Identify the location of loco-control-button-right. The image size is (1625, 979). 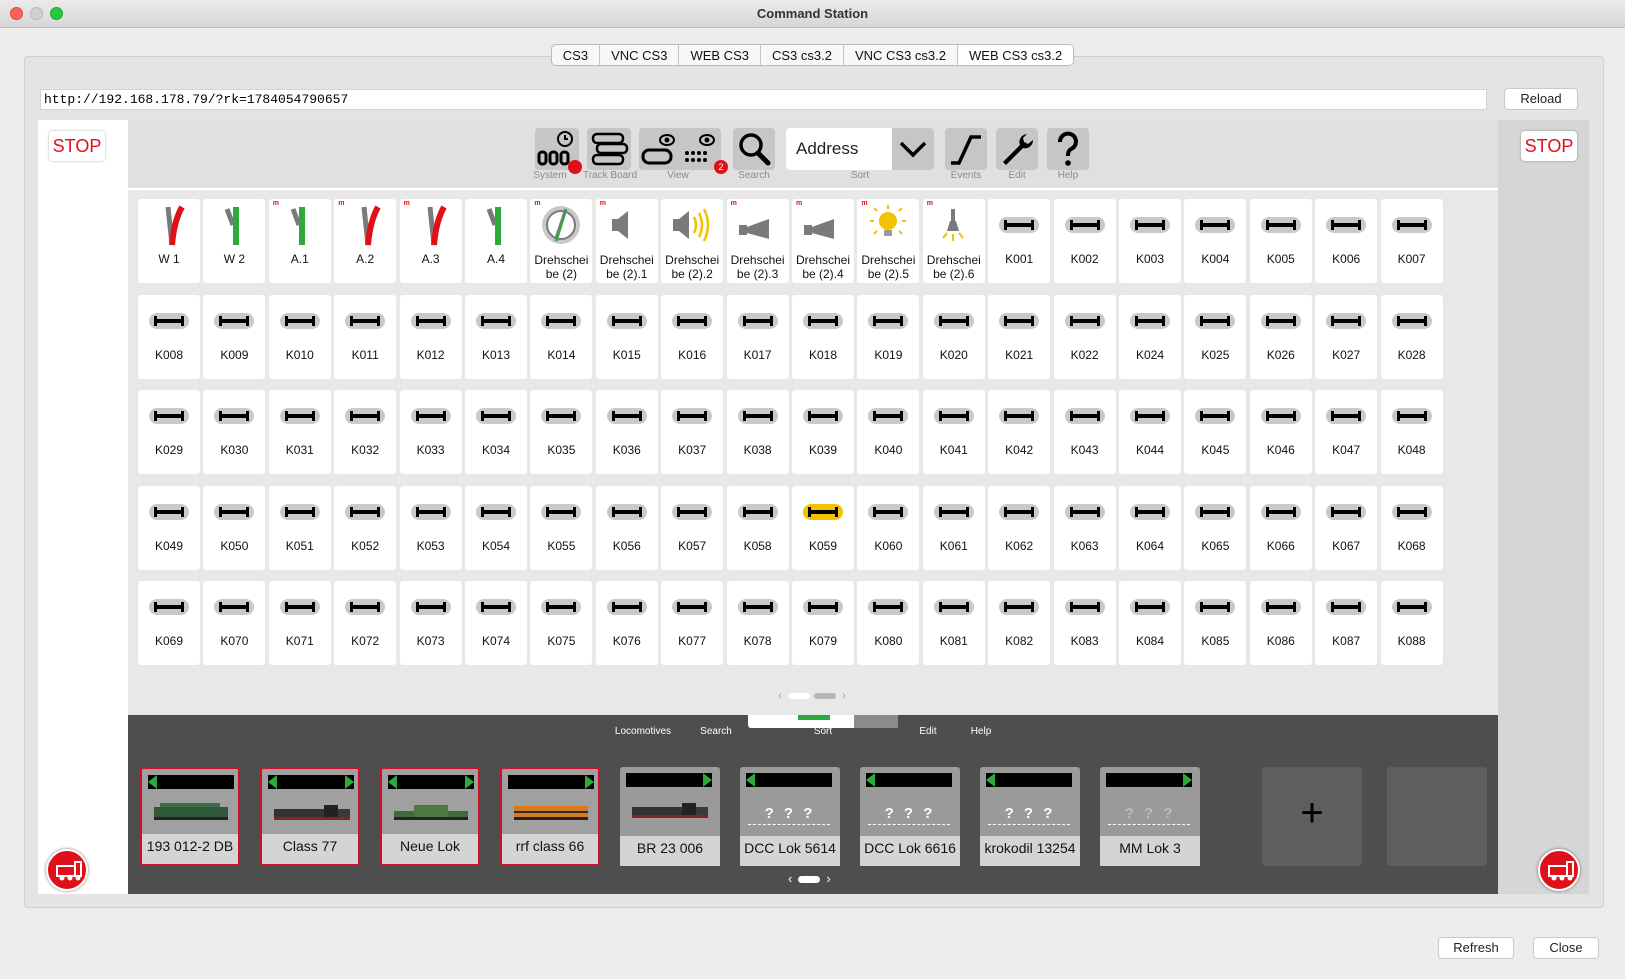
(1559, 870).